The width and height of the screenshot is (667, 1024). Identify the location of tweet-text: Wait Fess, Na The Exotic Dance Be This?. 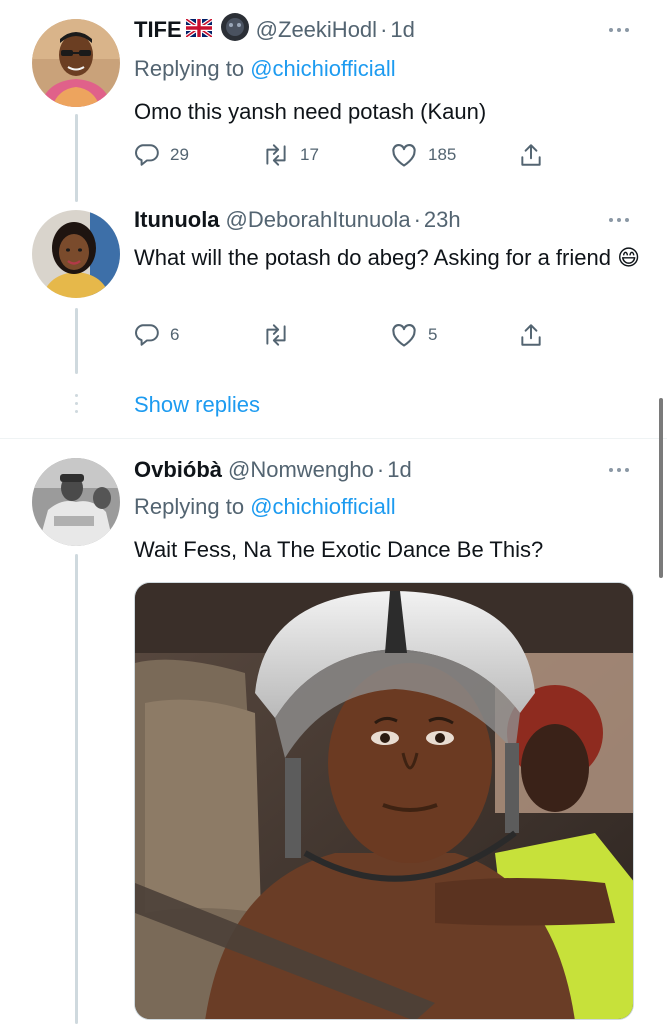
(339, 549).